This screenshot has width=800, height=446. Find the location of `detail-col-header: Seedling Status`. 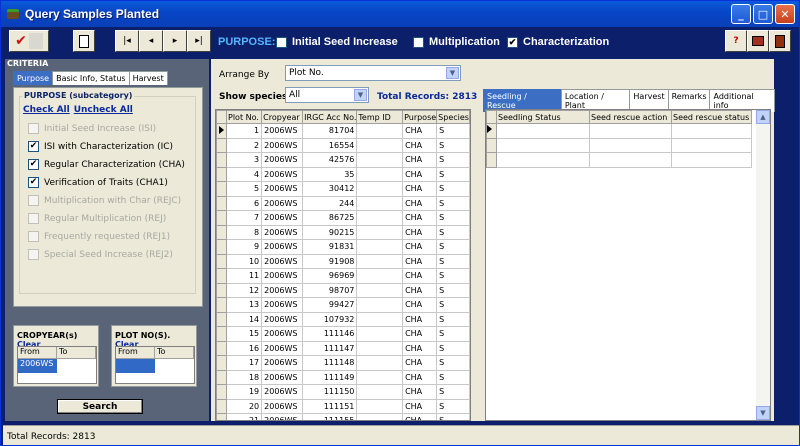

detail-col-header: Seedling Status is located at coordinates (543, 117).